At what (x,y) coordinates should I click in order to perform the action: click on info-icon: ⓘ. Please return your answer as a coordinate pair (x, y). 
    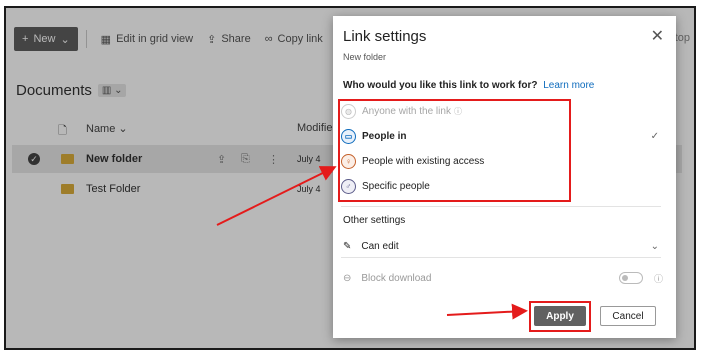
    Looking at the image, I should click on (658, 278).